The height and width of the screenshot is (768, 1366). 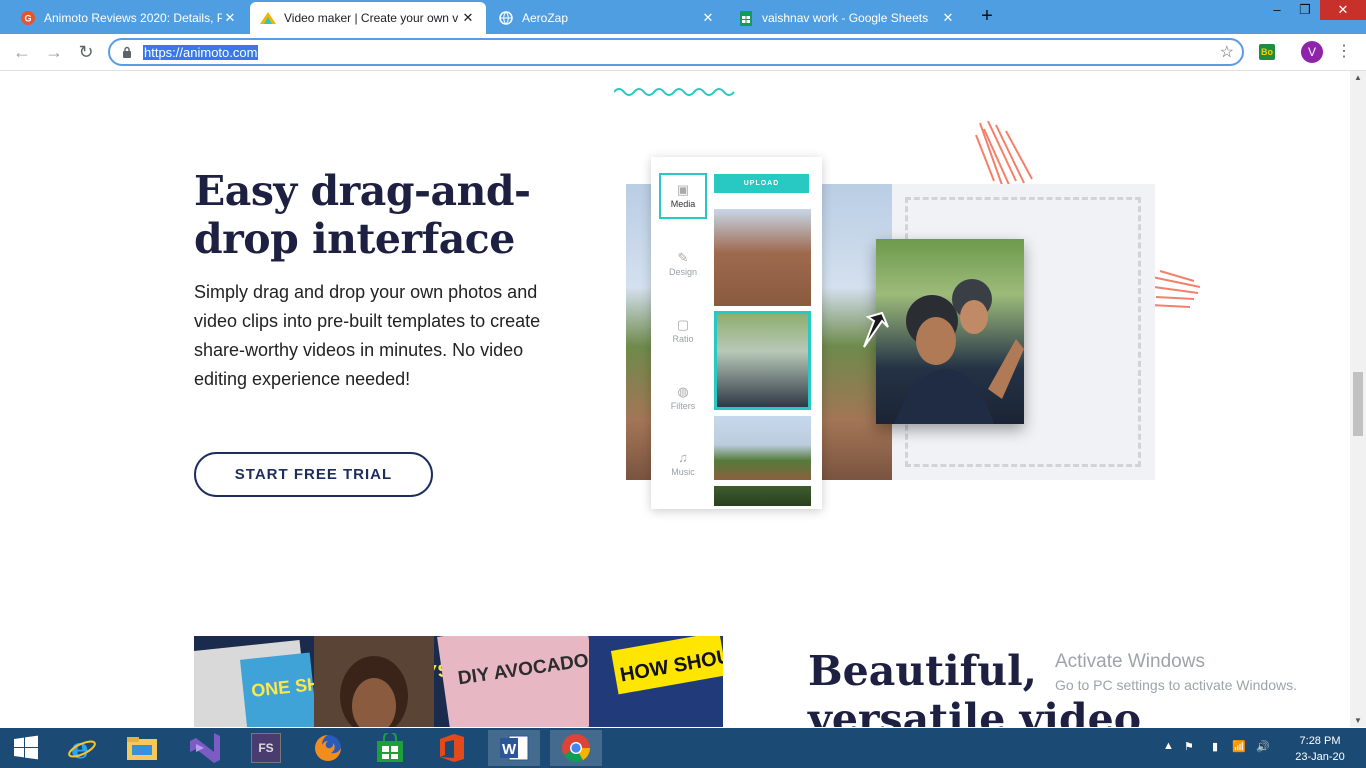 What do you see at coordinates (683, 457) in the screenshot?
I see `music-icon: ♫` at bounding box center [683, 457].